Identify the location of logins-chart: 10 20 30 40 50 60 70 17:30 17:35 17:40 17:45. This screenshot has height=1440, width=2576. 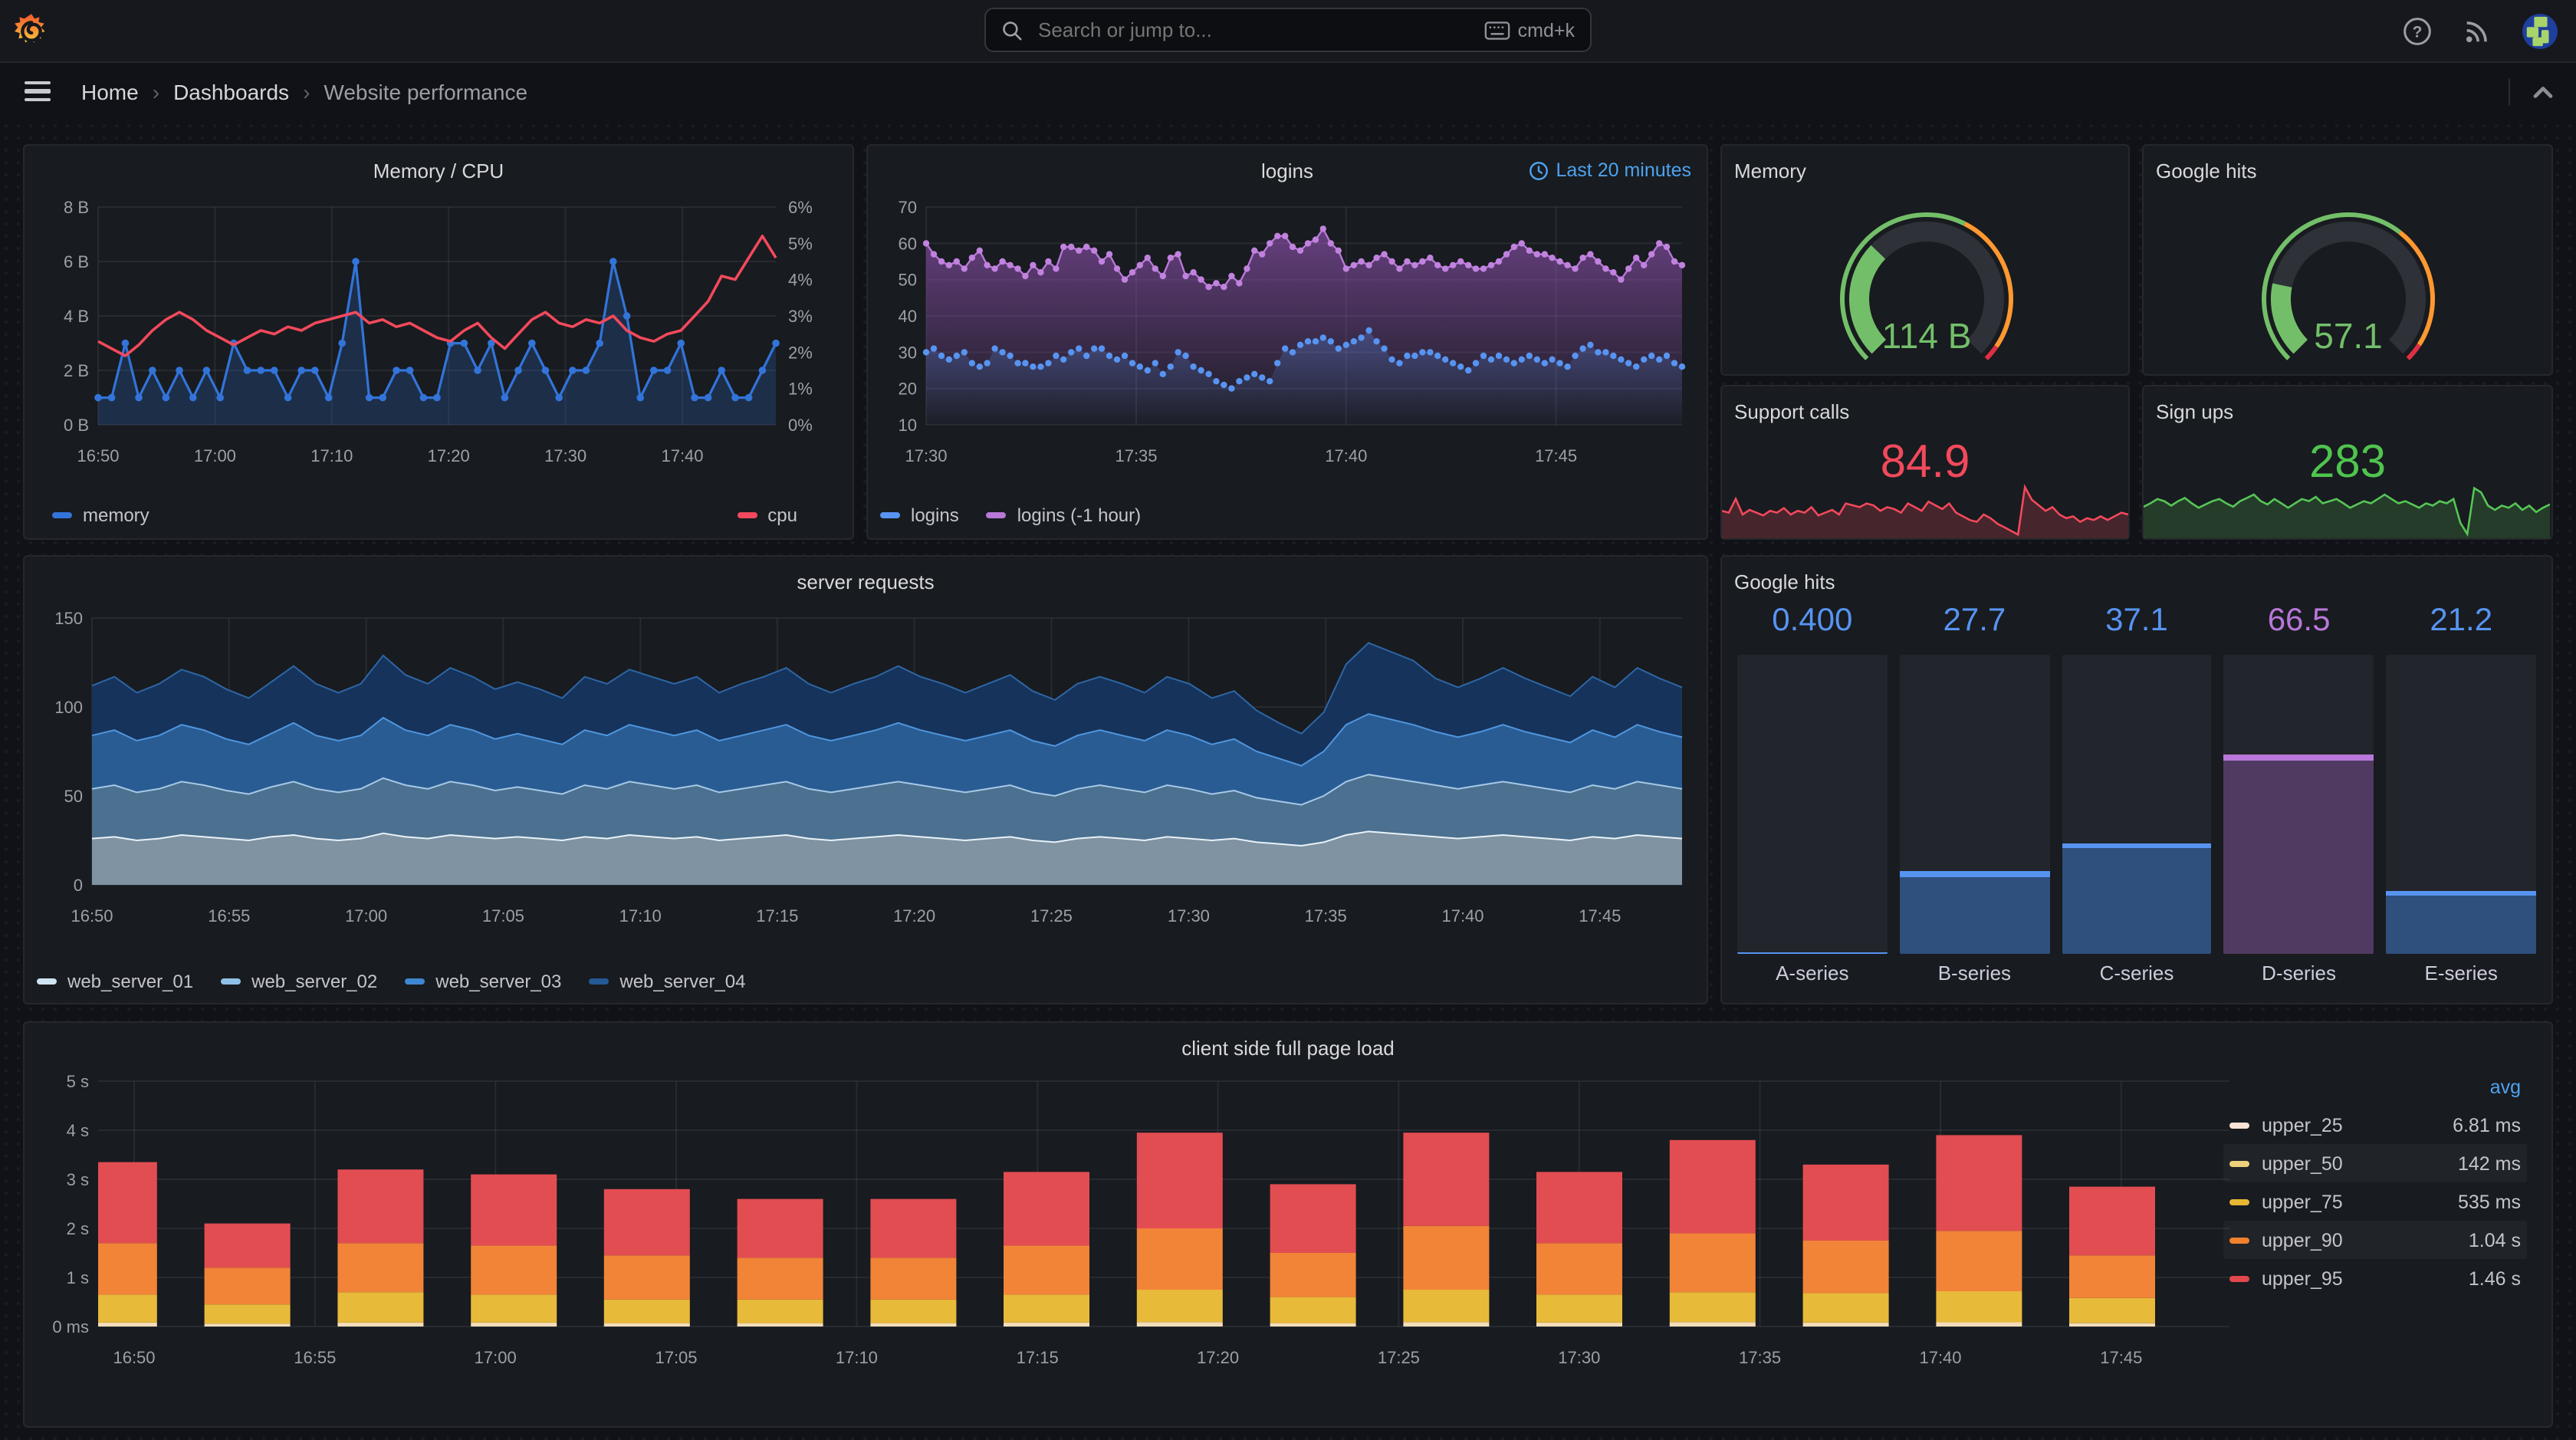
(1287, 346).